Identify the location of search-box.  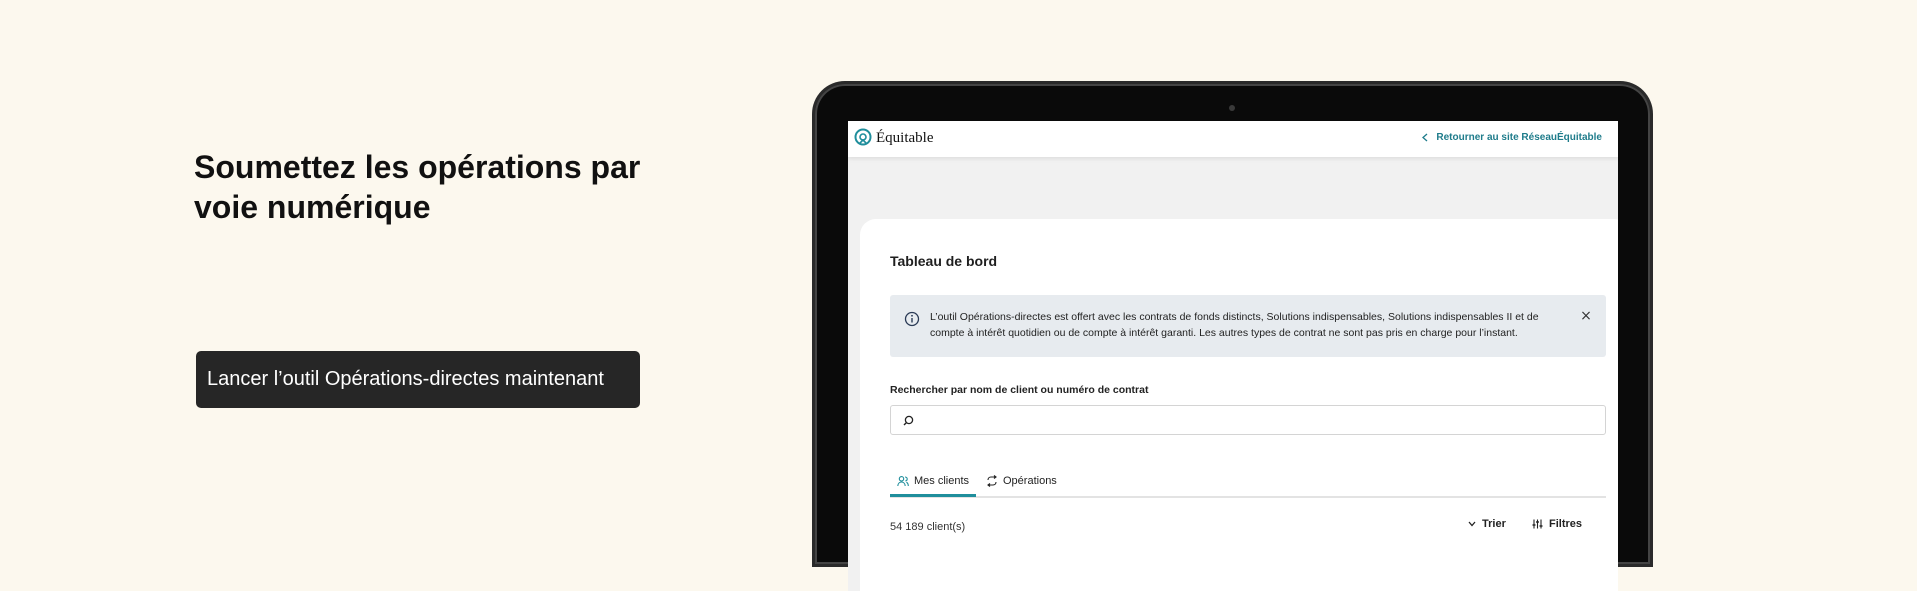
(1248, 420).